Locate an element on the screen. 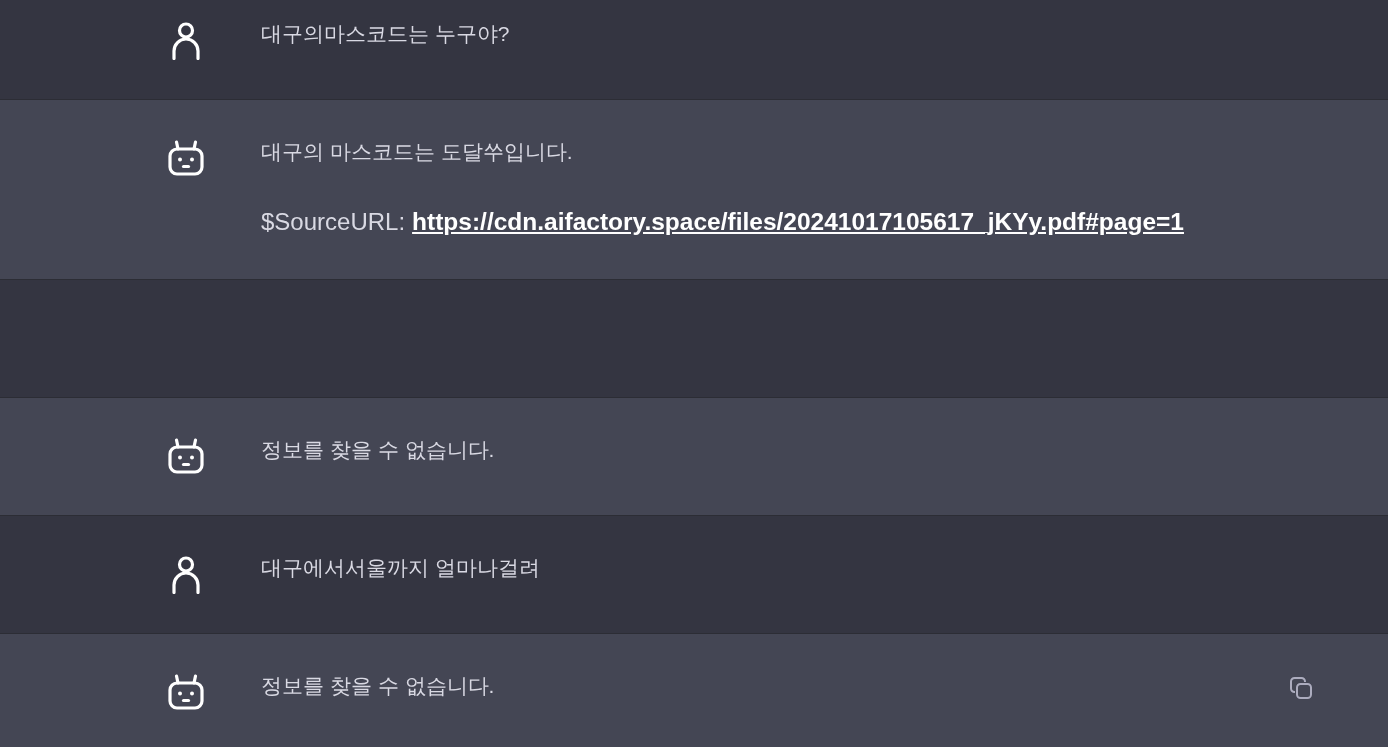  message-text: 대구의 마스코드는 도달쑤입니다. is located at coordinates (417, 152).